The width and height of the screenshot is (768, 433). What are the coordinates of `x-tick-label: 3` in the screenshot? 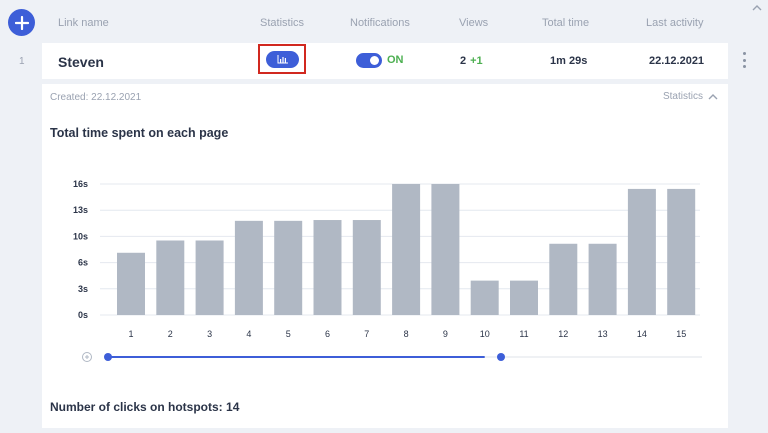 It's located at (209, 334).